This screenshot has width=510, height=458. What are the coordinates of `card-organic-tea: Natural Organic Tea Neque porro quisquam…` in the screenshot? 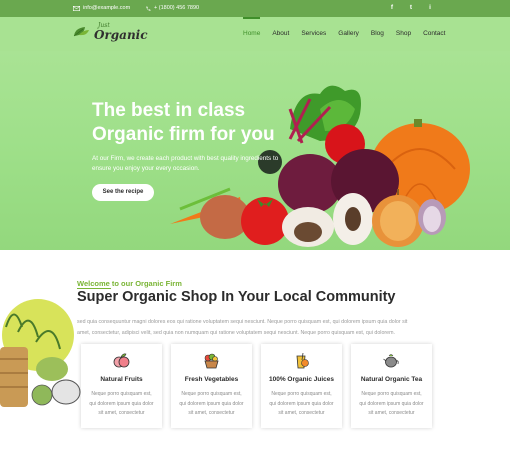 It's located at (391, 386).